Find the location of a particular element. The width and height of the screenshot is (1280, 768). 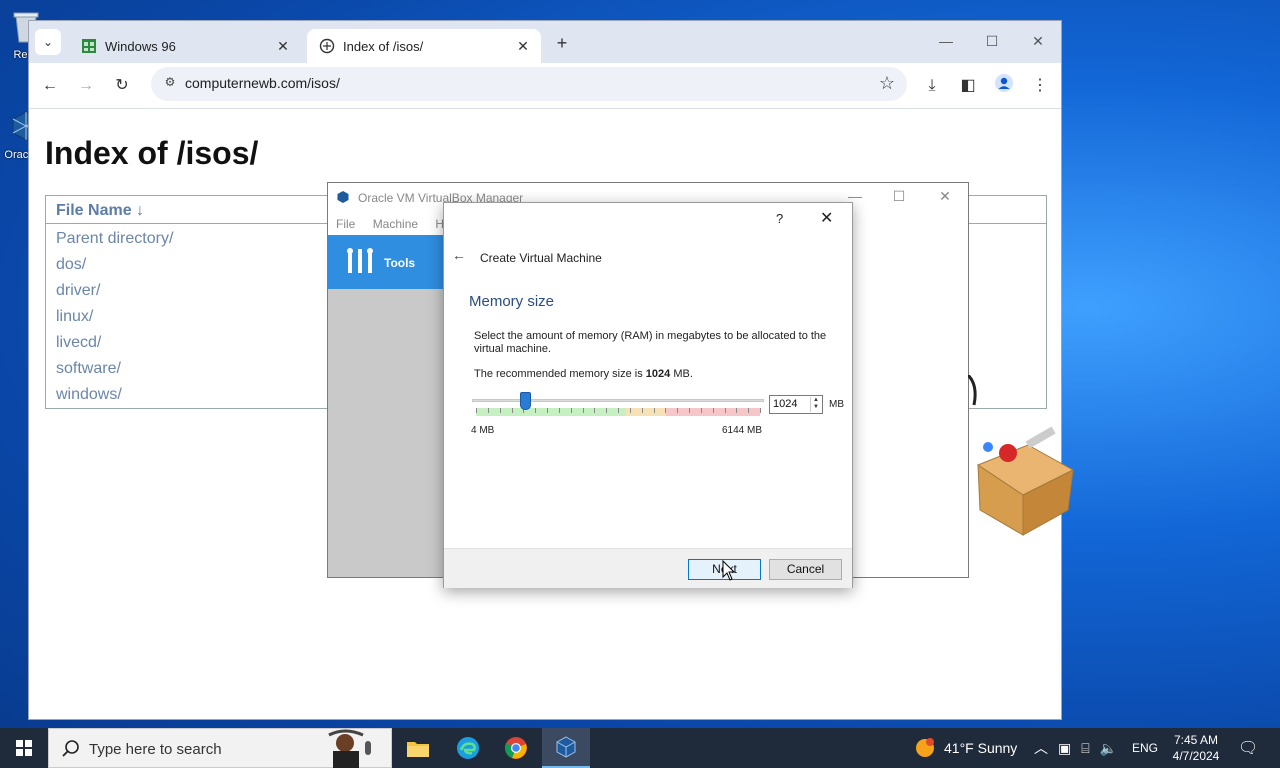

clock-date: 4/7/2024 is located at coordinates (1196, 756).